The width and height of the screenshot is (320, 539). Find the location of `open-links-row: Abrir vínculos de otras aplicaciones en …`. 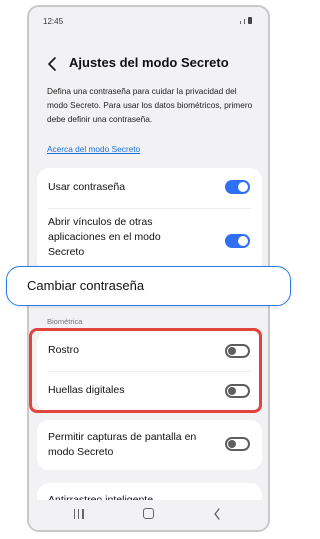

open-links-row: Abrir vínculos de otras aplicaciones en … is located at coordinates (149, 240).